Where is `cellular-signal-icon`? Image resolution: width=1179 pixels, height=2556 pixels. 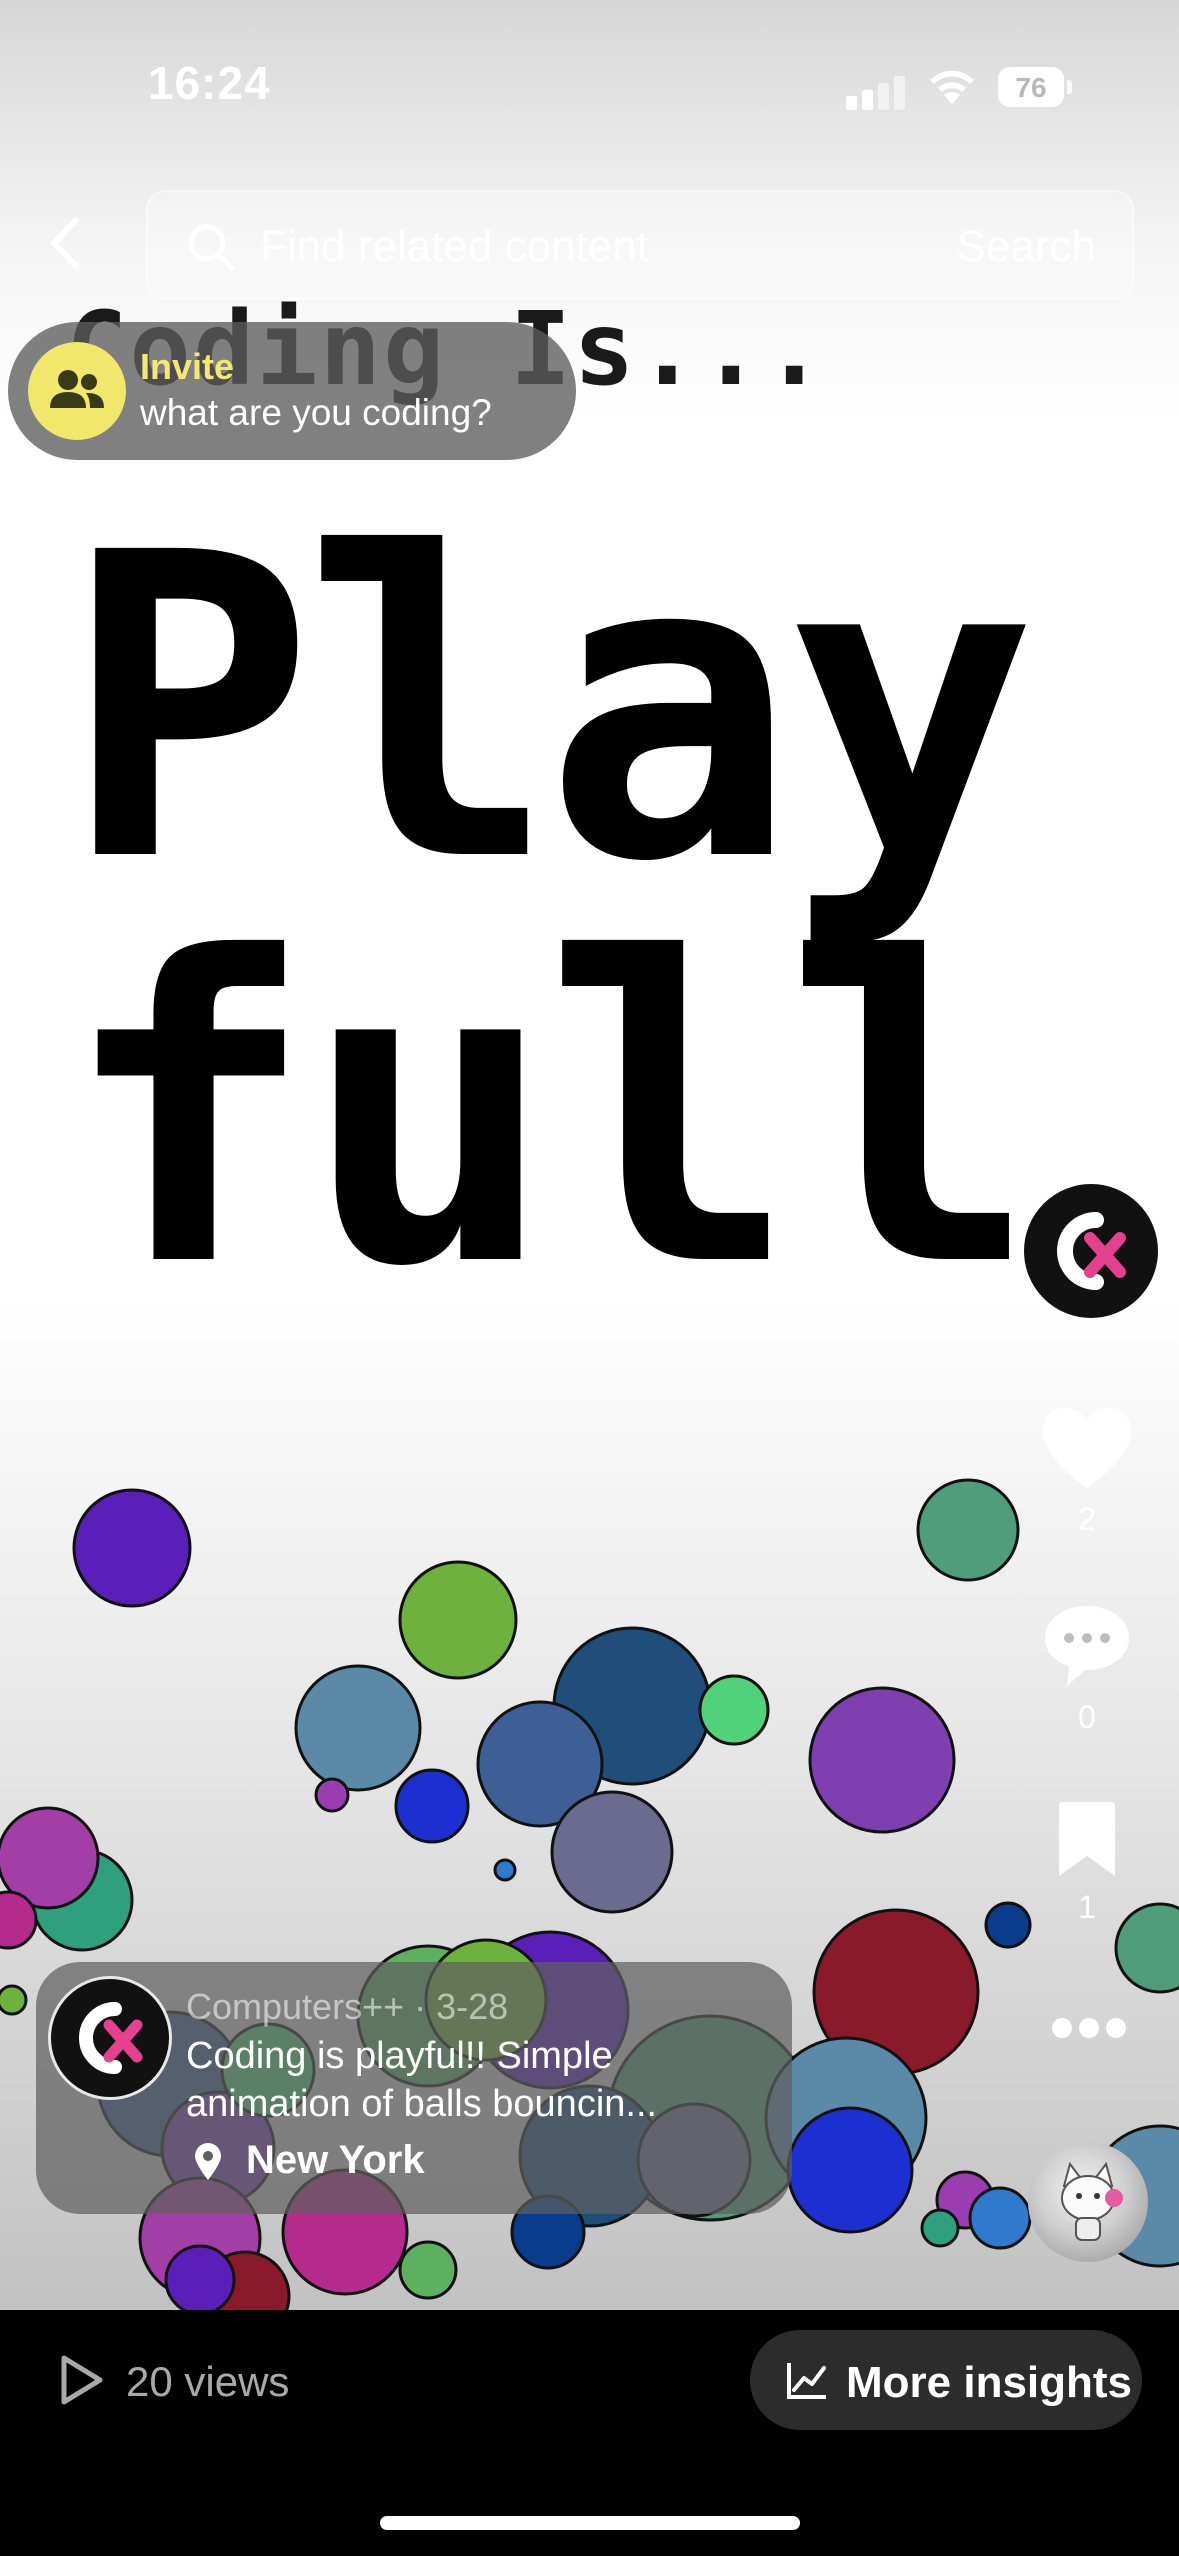
cellular-signal-icon is located at coordinates (876, 92).